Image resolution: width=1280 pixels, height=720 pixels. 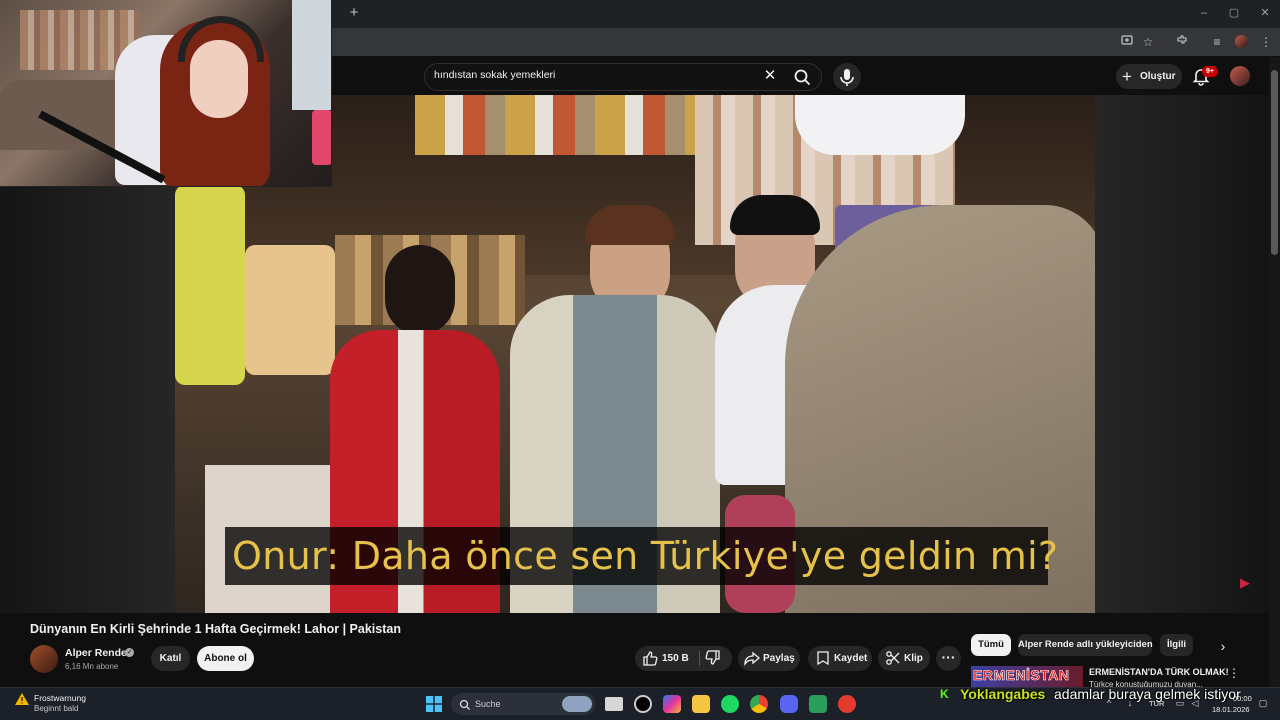 I want to click on task-view-icon, so click(x=614, y=704).